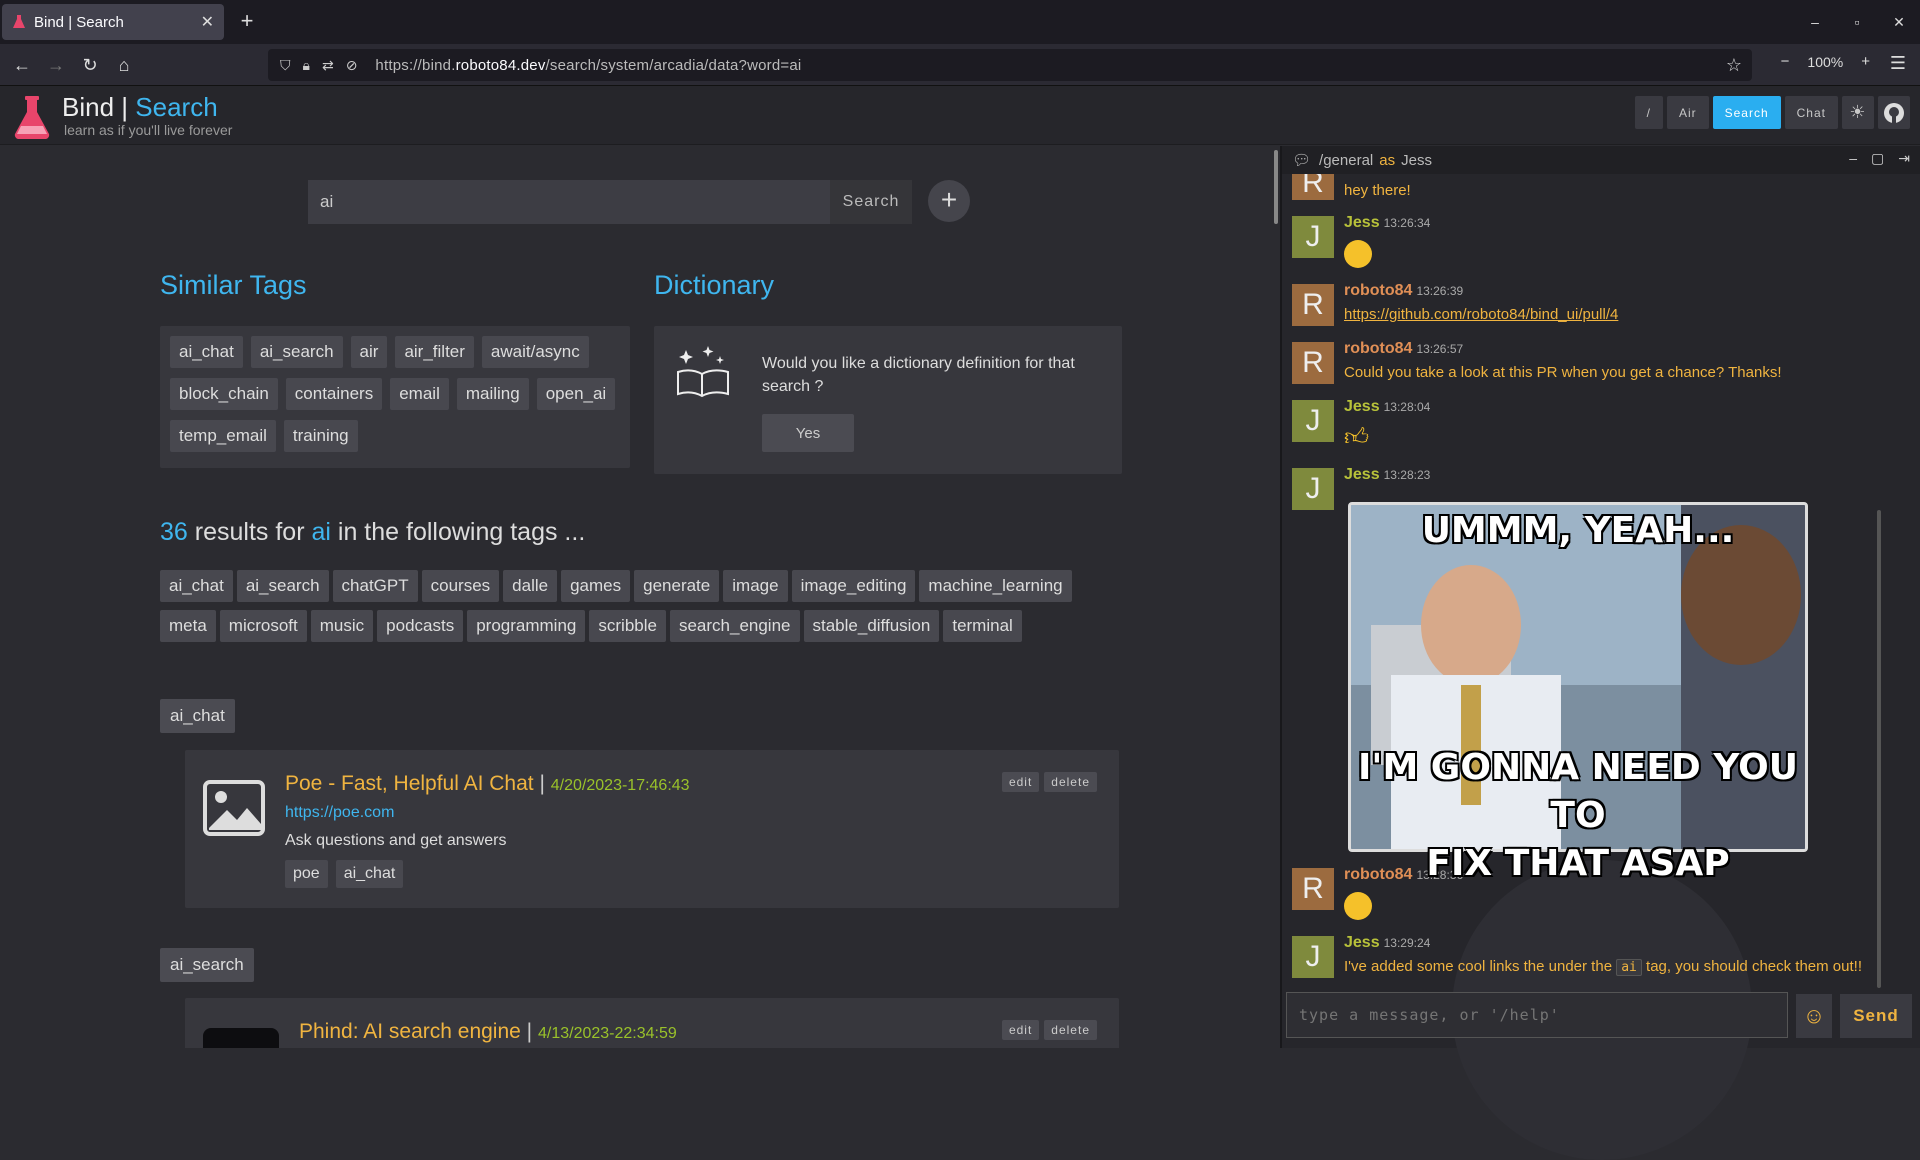  I want to click on nav-chat-button: Chat, so click(1811, 112).